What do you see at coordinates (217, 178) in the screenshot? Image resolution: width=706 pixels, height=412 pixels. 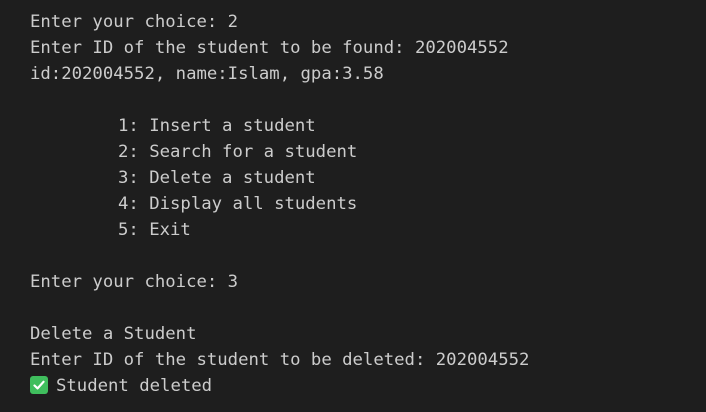 I see `menu-item-delete: 3: Delete a student` at bounding box center [217, 178].